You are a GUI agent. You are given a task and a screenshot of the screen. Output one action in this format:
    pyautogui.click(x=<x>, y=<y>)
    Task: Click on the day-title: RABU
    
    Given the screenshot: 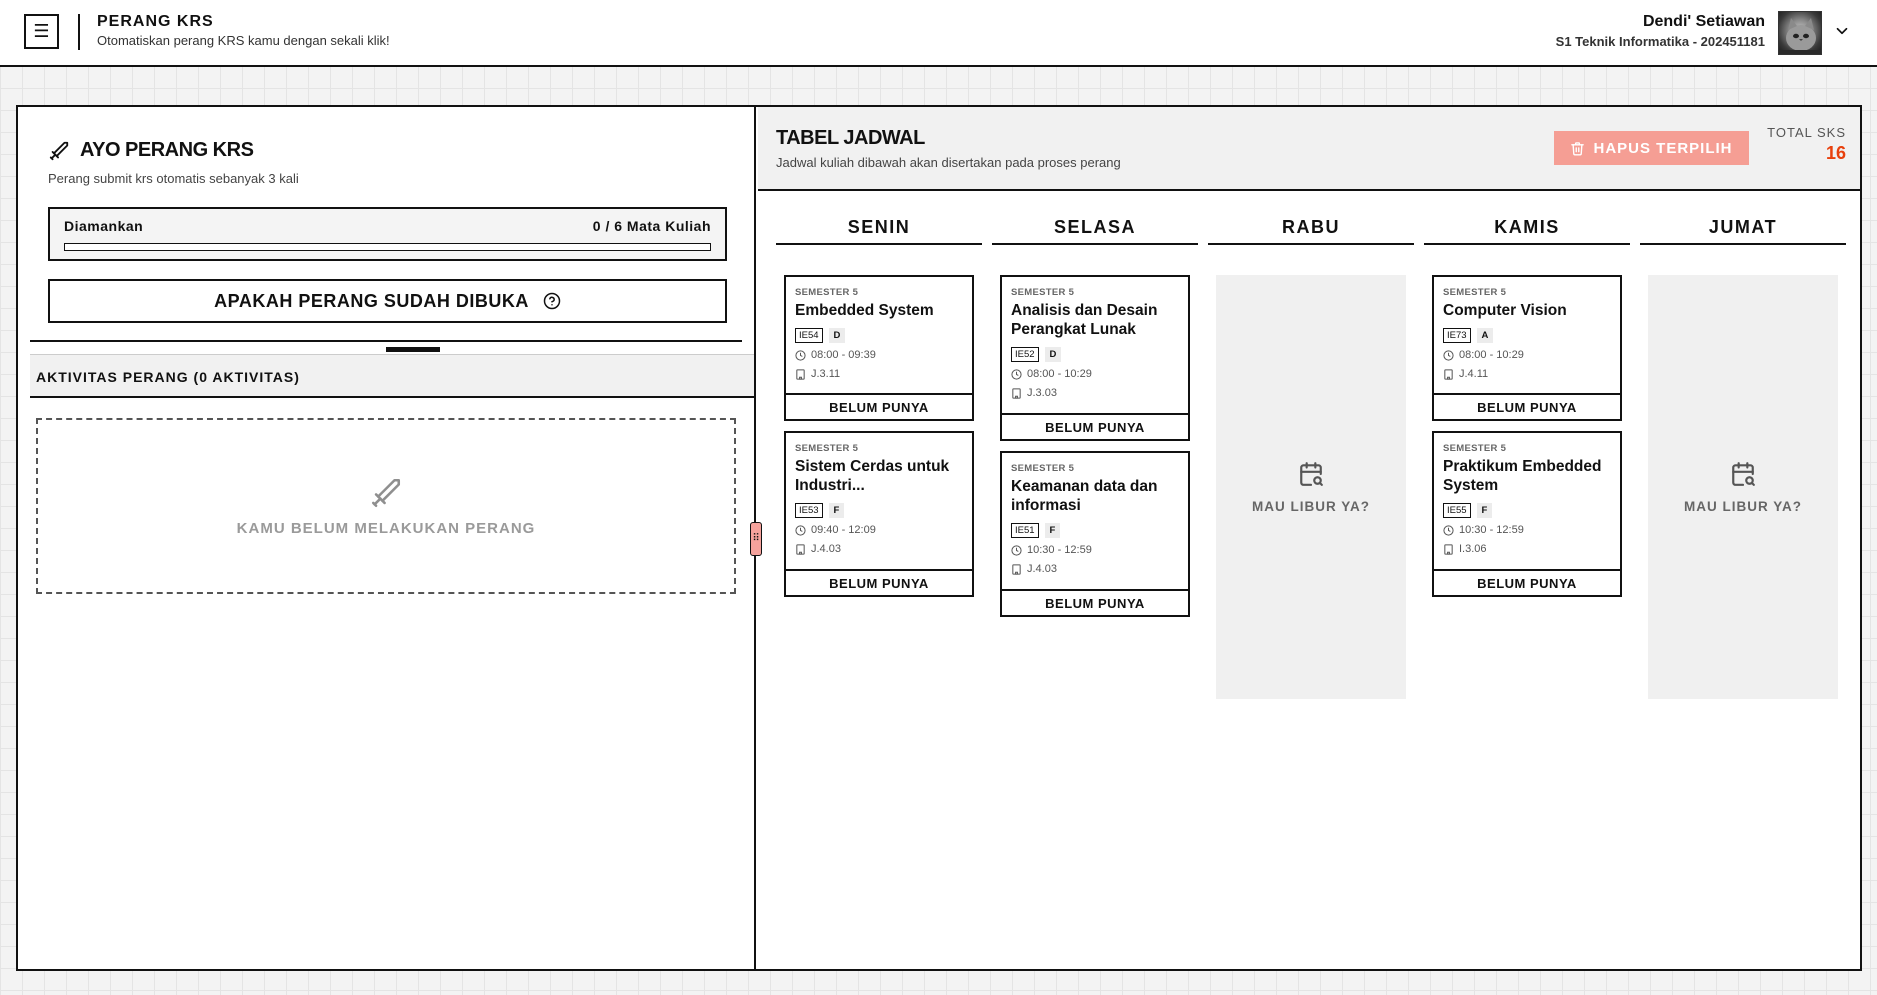 What is the action you would take?
    pyautogui.click(x=1311, y=227)
    